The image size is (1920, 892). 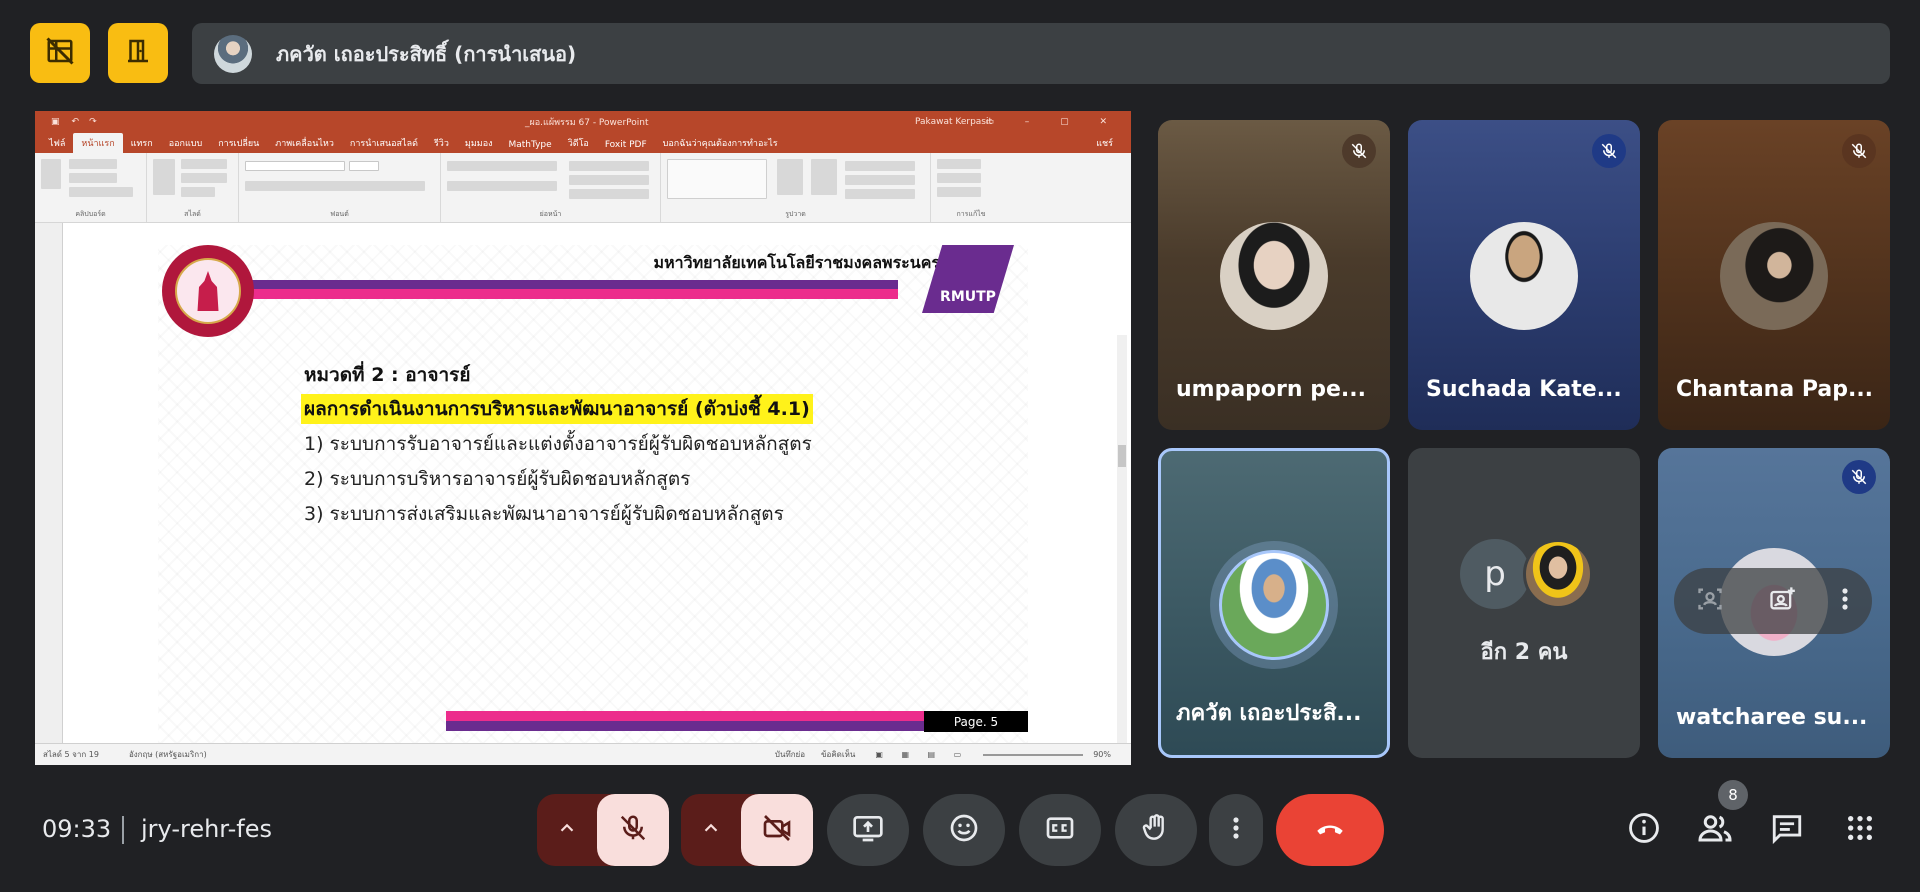 I want to click on meeting-details-button, so click(x=1644, y=830).